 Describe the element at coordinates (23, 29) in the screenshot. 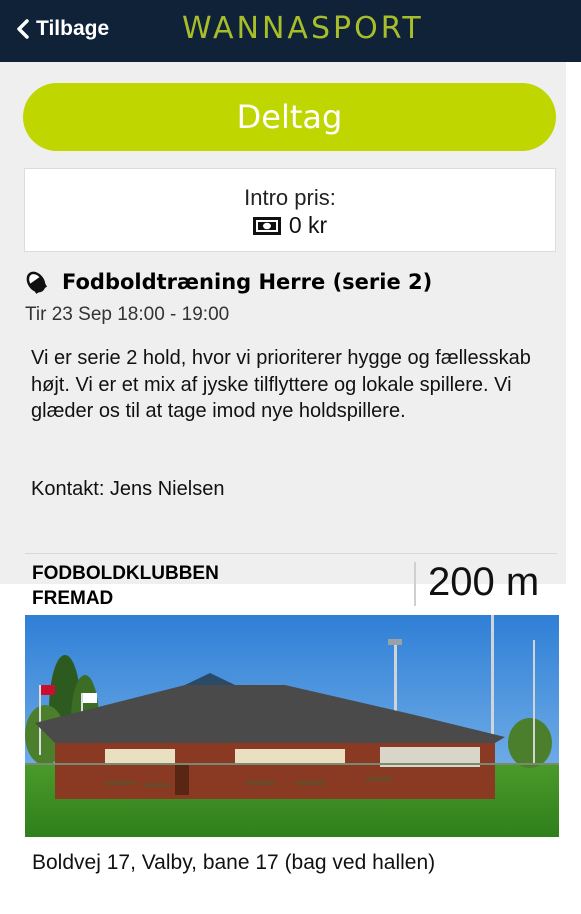

I see `chevron-left-icon` at that location.